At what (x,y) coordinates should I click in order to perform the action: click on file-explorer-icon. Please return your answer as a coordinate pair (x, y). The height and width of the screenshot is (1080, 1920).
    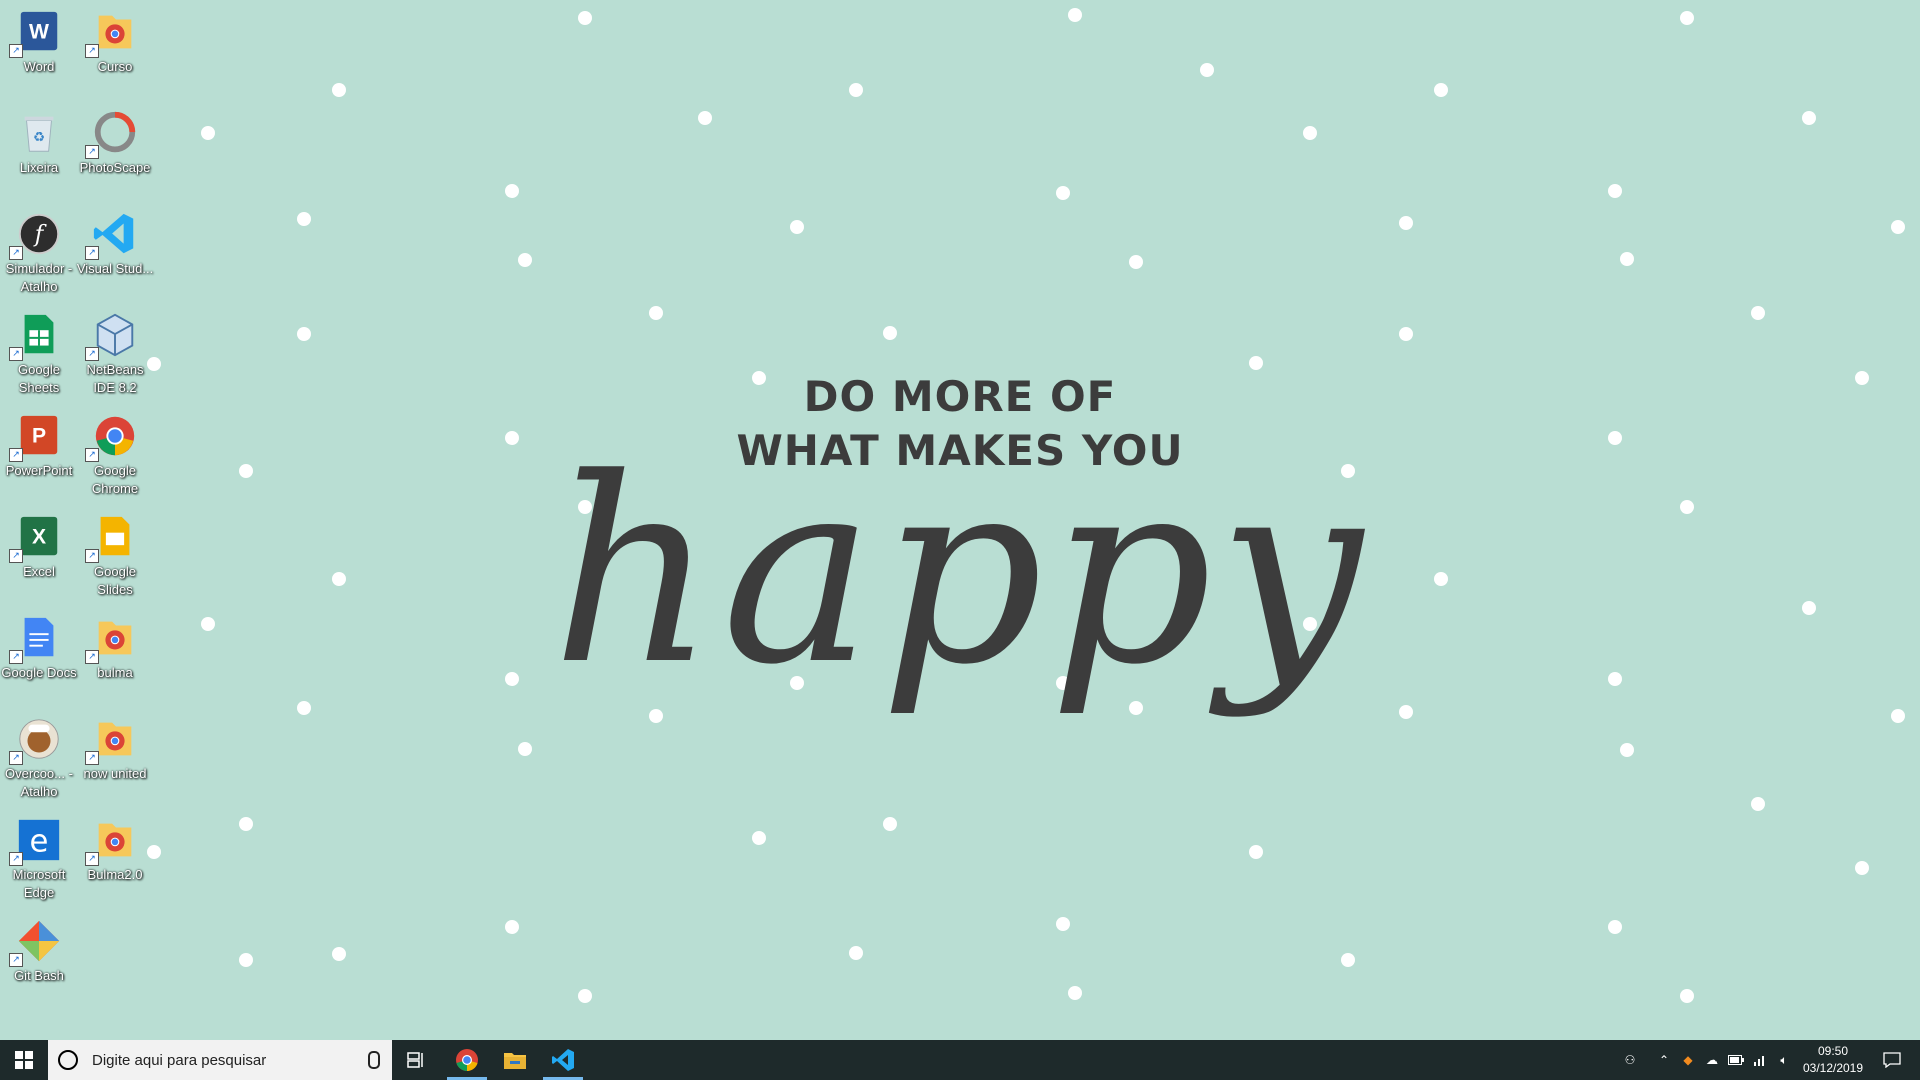
    Looking at the image, I should click on (515, 1061).